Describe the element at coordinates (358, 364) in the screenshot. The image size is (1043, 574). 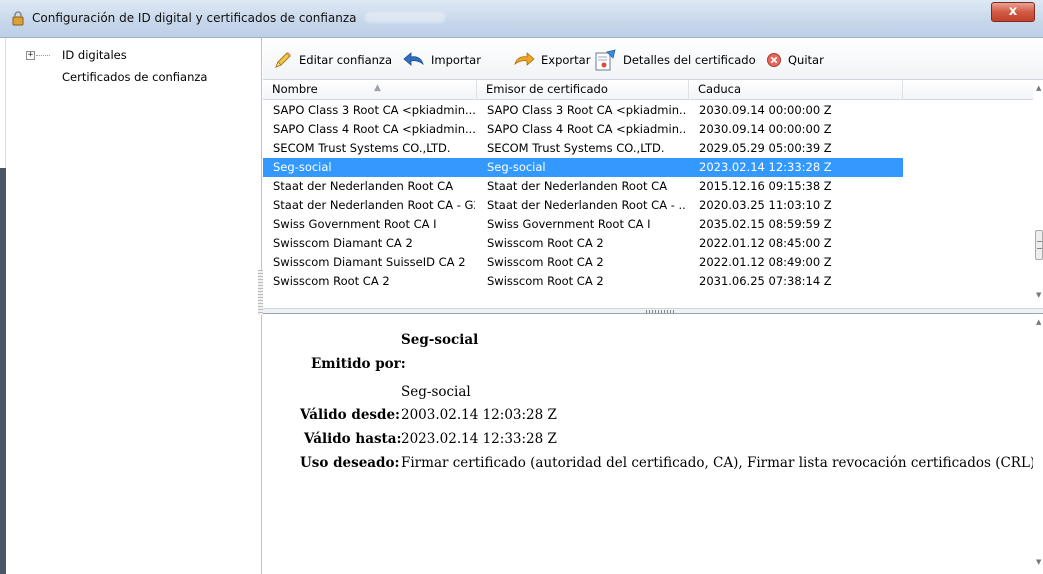
I see `issued-by-label: Emitido por:` at that location.